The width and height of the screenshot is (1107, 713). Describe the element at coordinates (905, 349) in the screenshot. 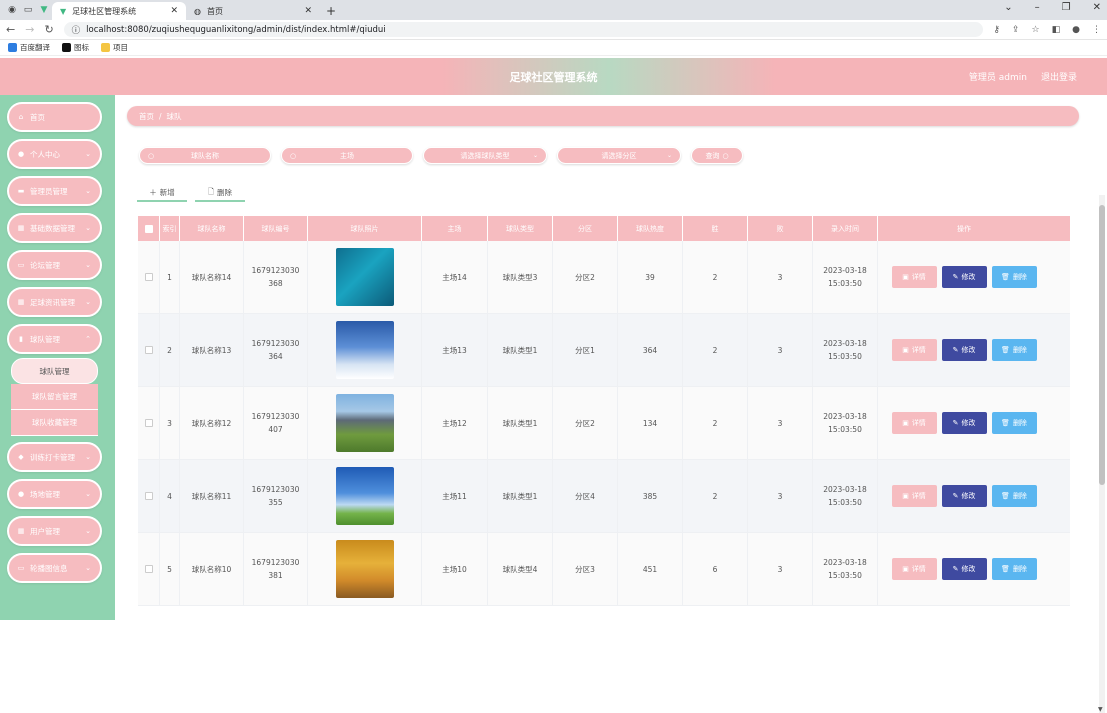

I see `detail-icon: ▣` at that location.